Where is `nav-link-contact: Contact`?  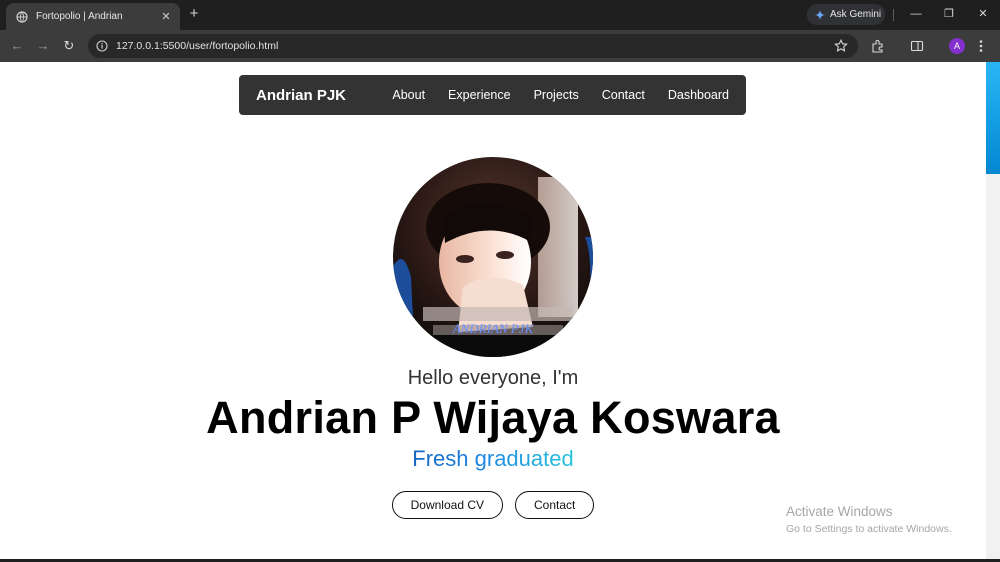 nav-link-contact: Contact is located at coordinates (623, 95).